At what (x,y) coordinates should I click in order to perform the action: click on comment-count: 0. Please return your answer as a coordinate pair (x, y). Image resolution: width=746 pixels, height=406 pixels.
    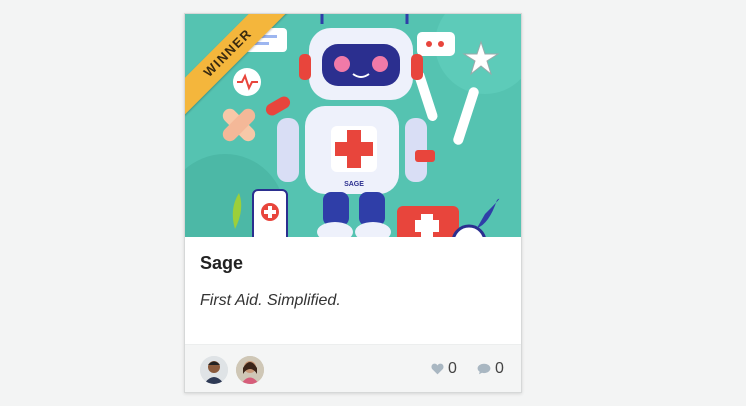
    Looking at the image, I should click on (499, 368).